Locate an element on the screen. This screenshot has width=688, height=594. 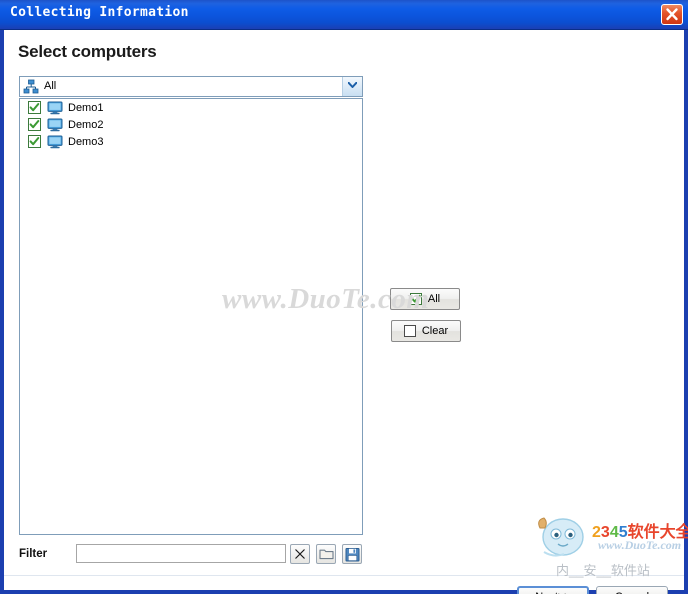
folder-icon is located at coordinates (326, 554).